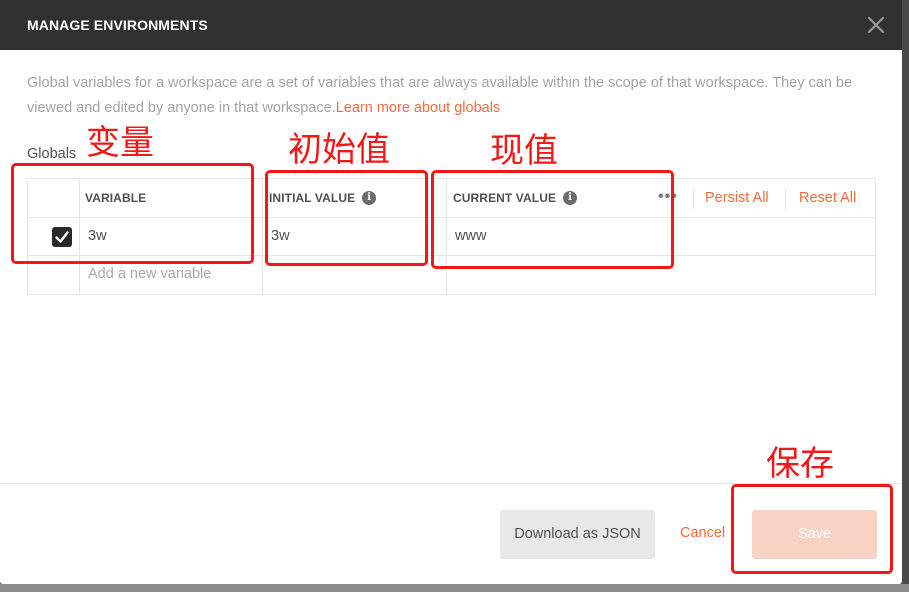 This screenshot has width=909, height=592. I want to click on annotation-box-save, so click(812, 529).